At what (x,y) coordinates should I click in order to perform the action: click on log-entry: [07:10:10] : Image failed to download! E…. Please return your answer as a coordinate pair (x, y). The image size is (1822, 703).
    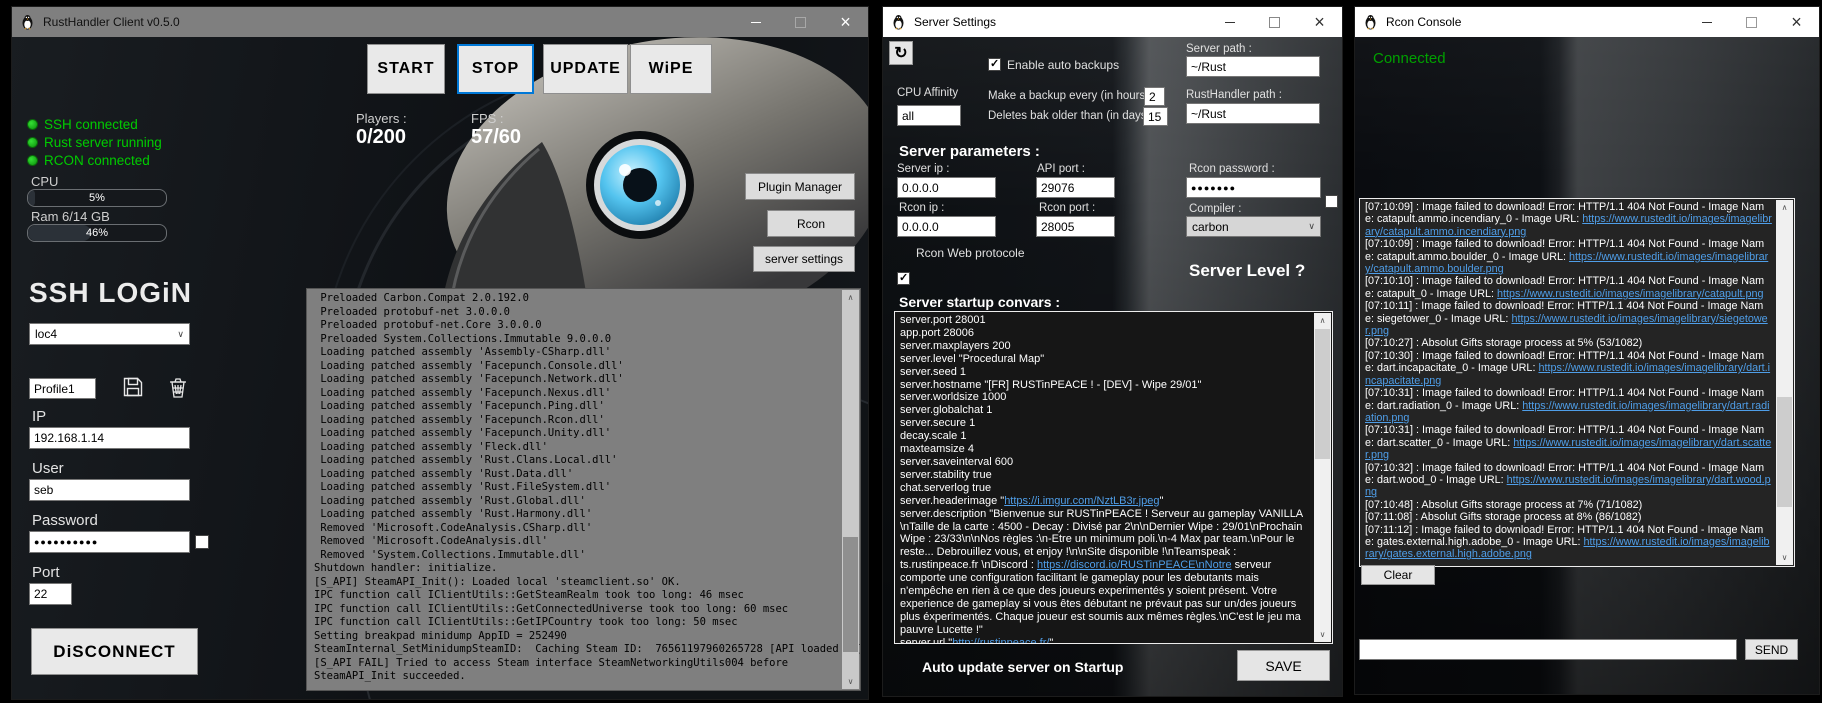
    Looking at the image, I should click on (1565, 287).